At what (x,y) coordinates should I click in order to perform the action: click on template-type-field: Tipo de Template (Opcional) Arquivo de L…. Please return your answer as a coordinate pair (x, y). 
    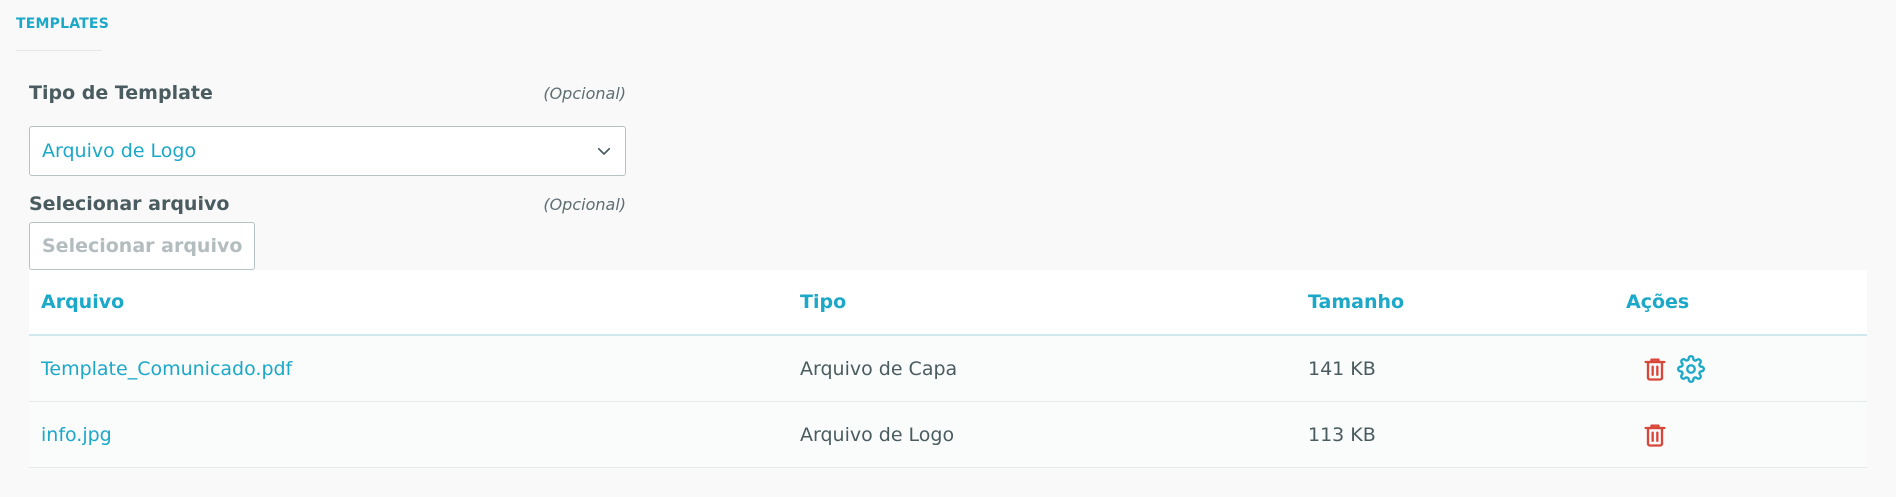
    Looking at the image, I should click on (327, 127).